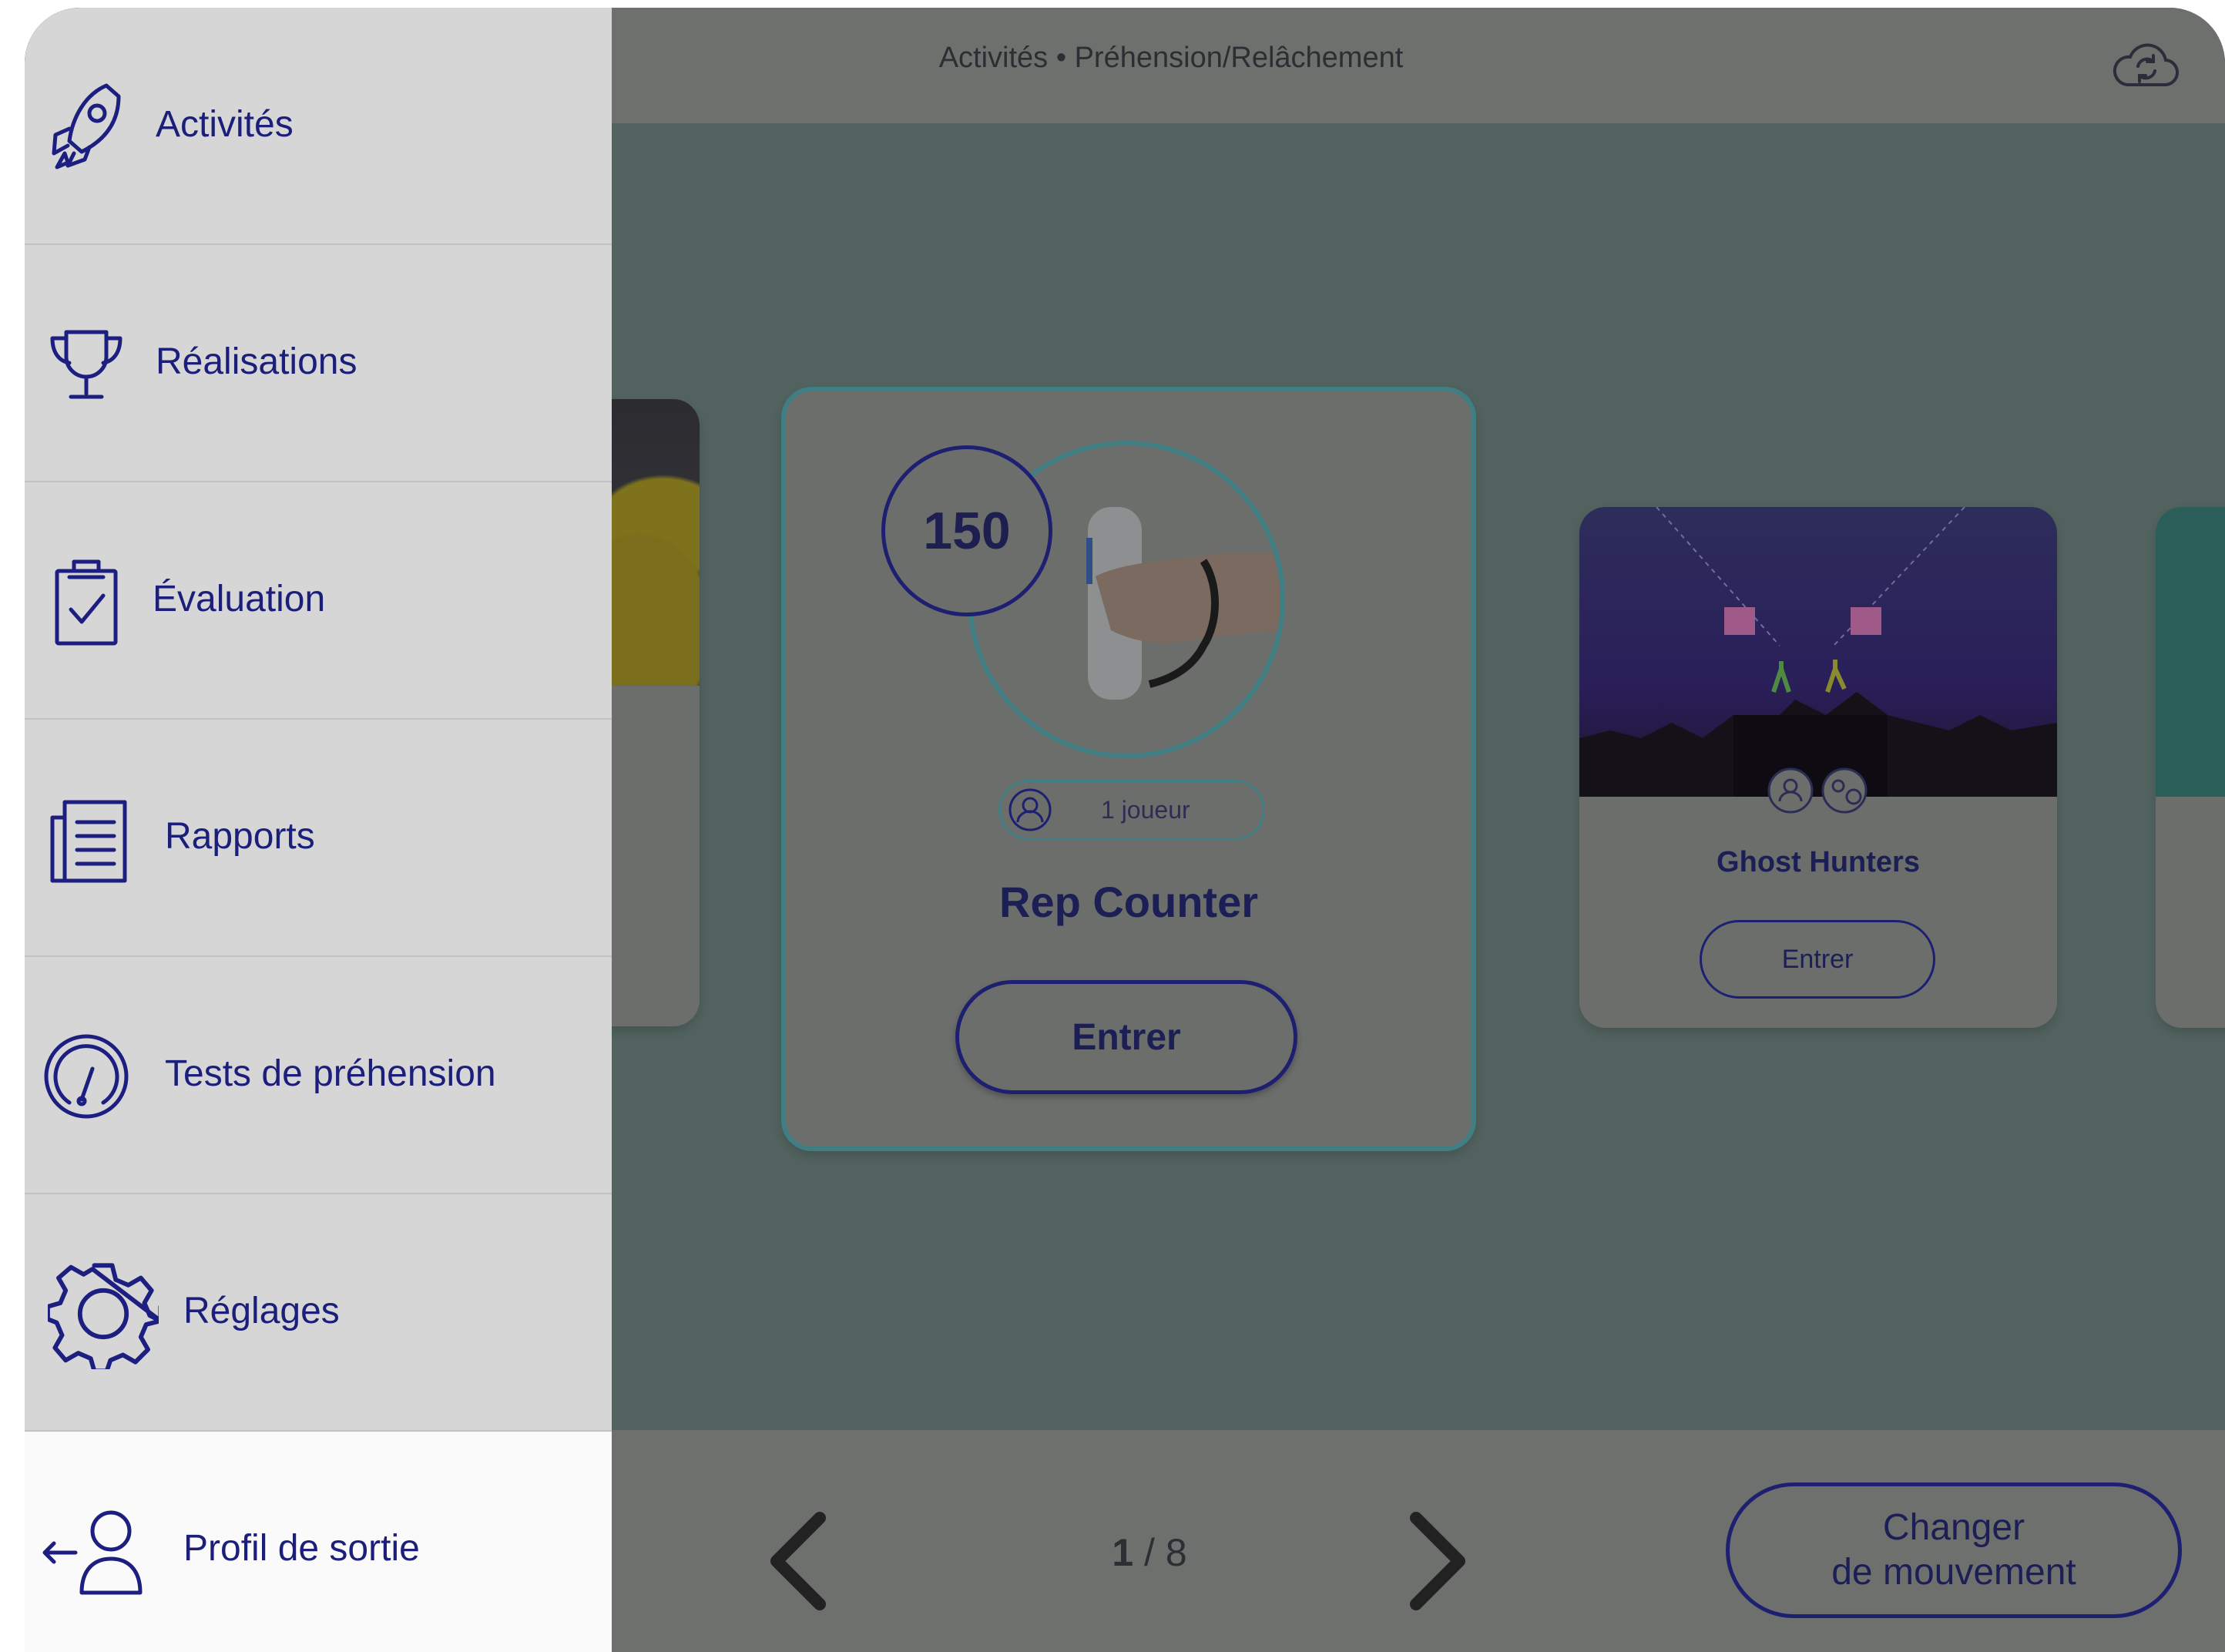 The image size is (2225, 1652). Describe the element at coordinates (1123, 1552) in the screenshot. I see `current-page: 1` at that location.